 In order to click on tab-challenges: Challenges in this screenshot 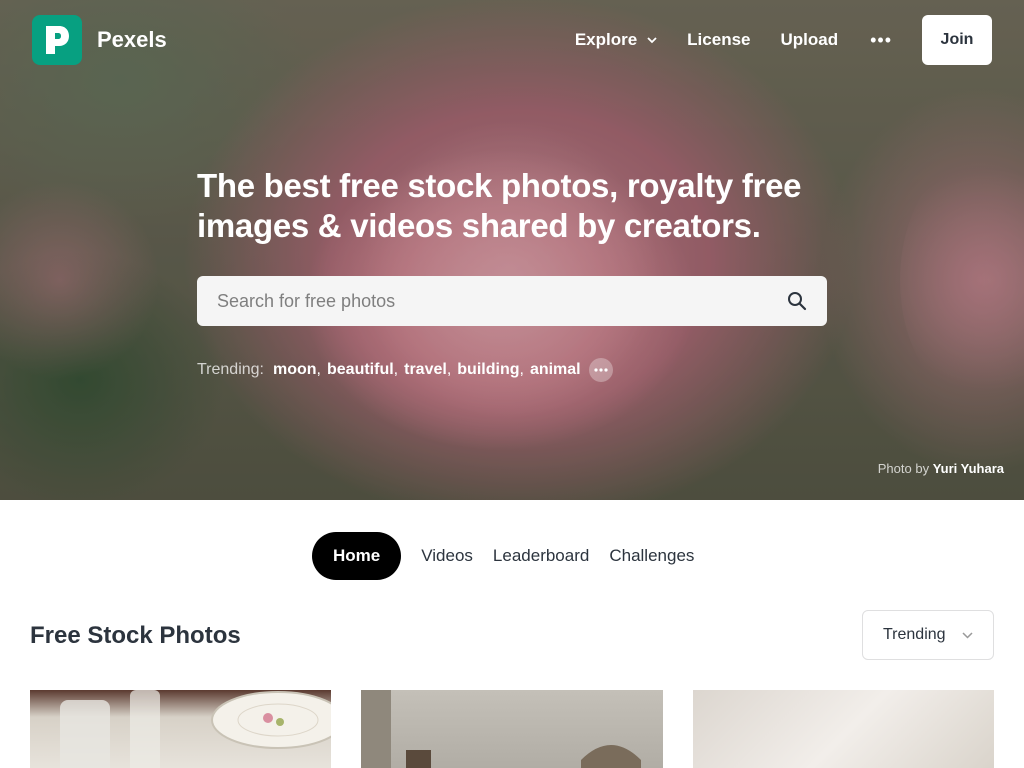, I will do `click(651, 556)`.